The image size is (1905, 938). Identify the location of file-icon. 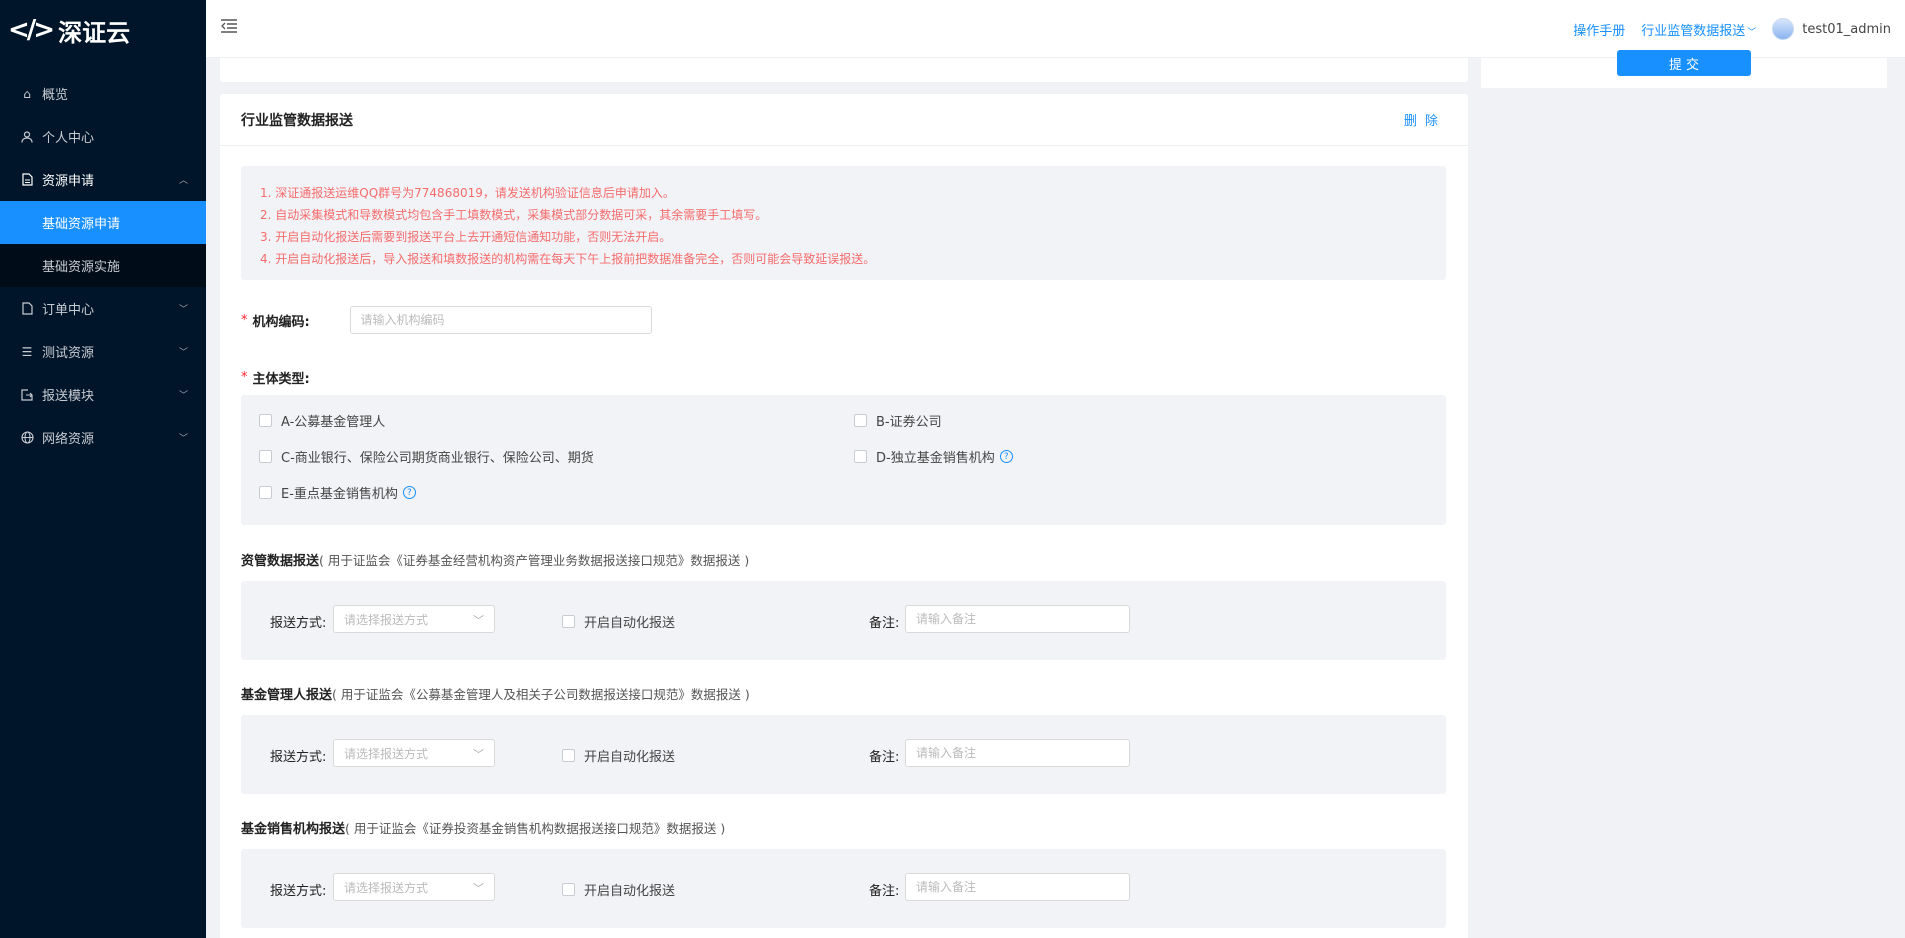
(27, 309).